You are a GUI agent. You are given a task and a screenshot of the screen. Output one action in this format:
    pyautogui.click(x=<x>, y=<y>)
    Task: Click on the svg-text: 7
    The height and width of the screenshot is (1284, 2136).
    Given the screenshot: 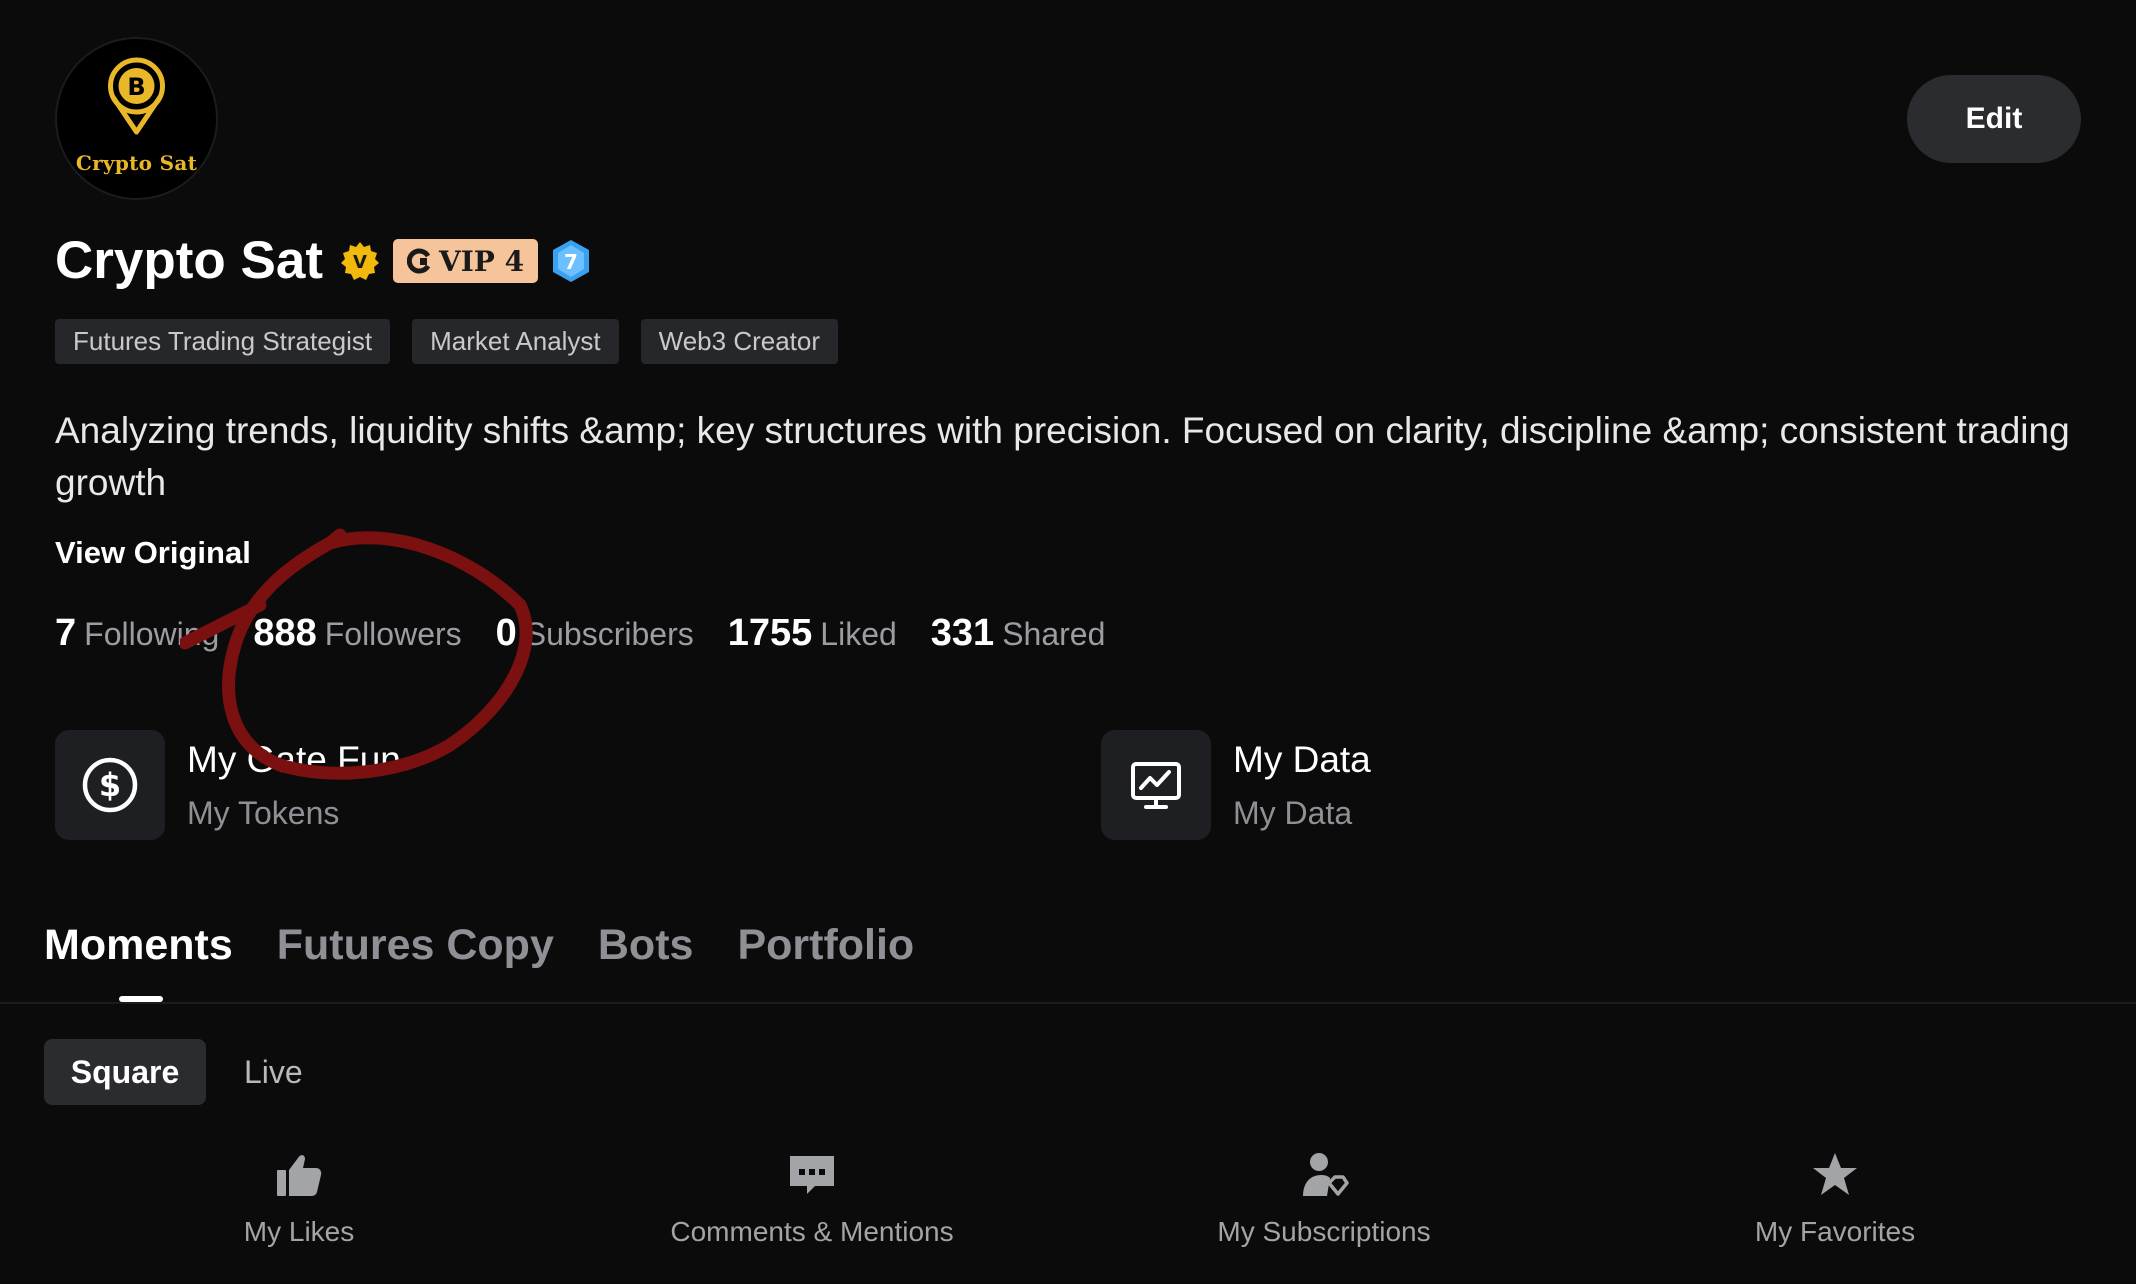 What is the action you would take?
    pyautogui.click(x=571, y=262)
    